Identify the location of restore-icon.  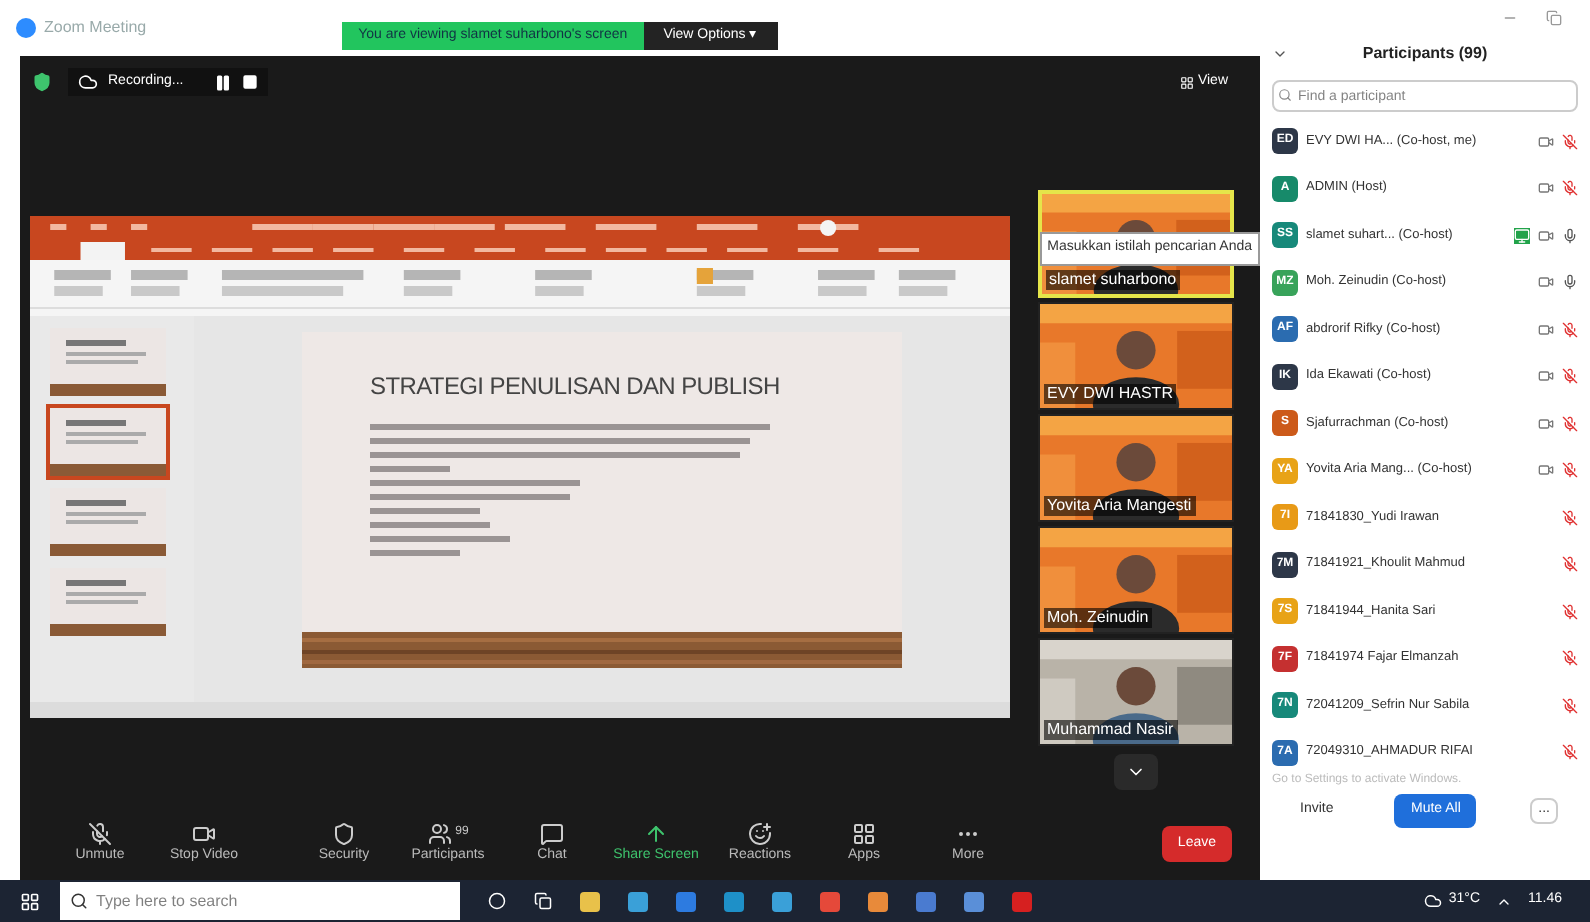
(1554, 18).